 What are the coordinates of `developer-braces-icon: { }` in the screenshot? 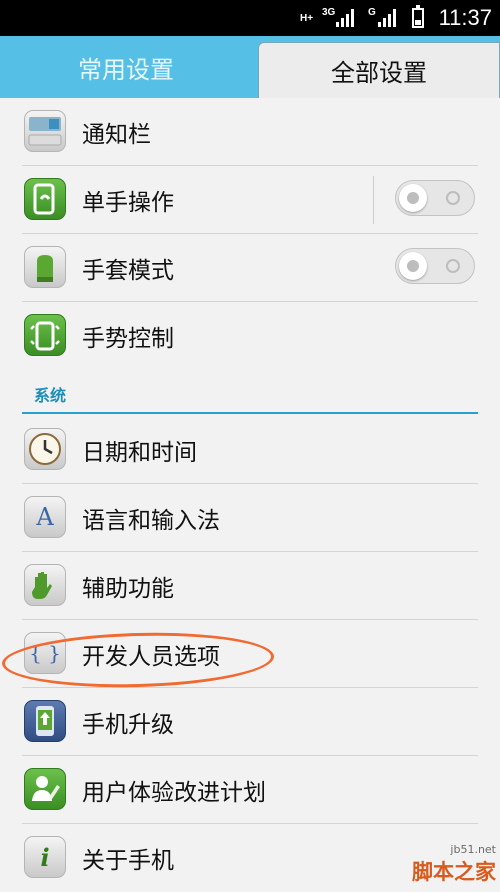 It's located at (45, 653).